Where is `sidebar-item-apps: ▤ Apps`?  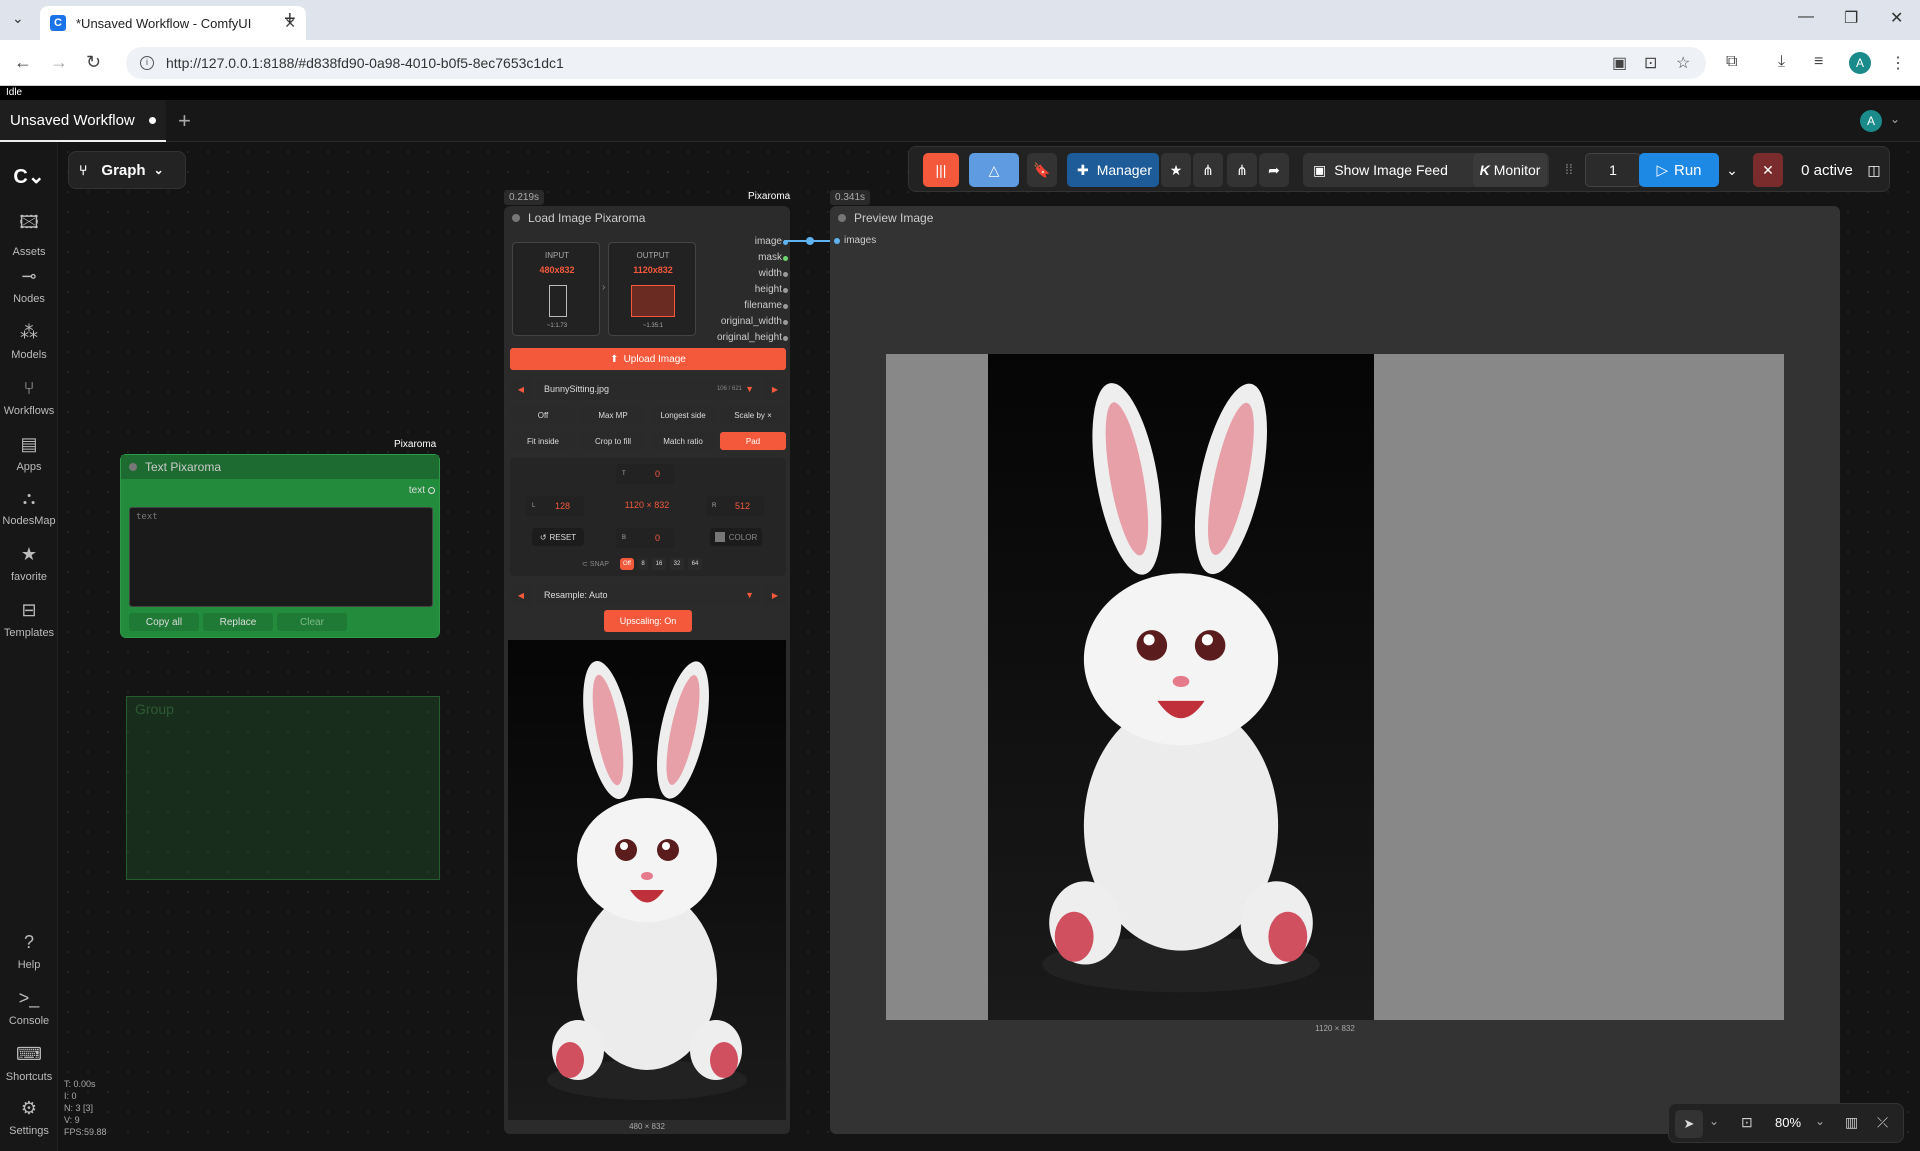 sidebar-item-apps: ▤ Apps is located at coordinates (29, 453).